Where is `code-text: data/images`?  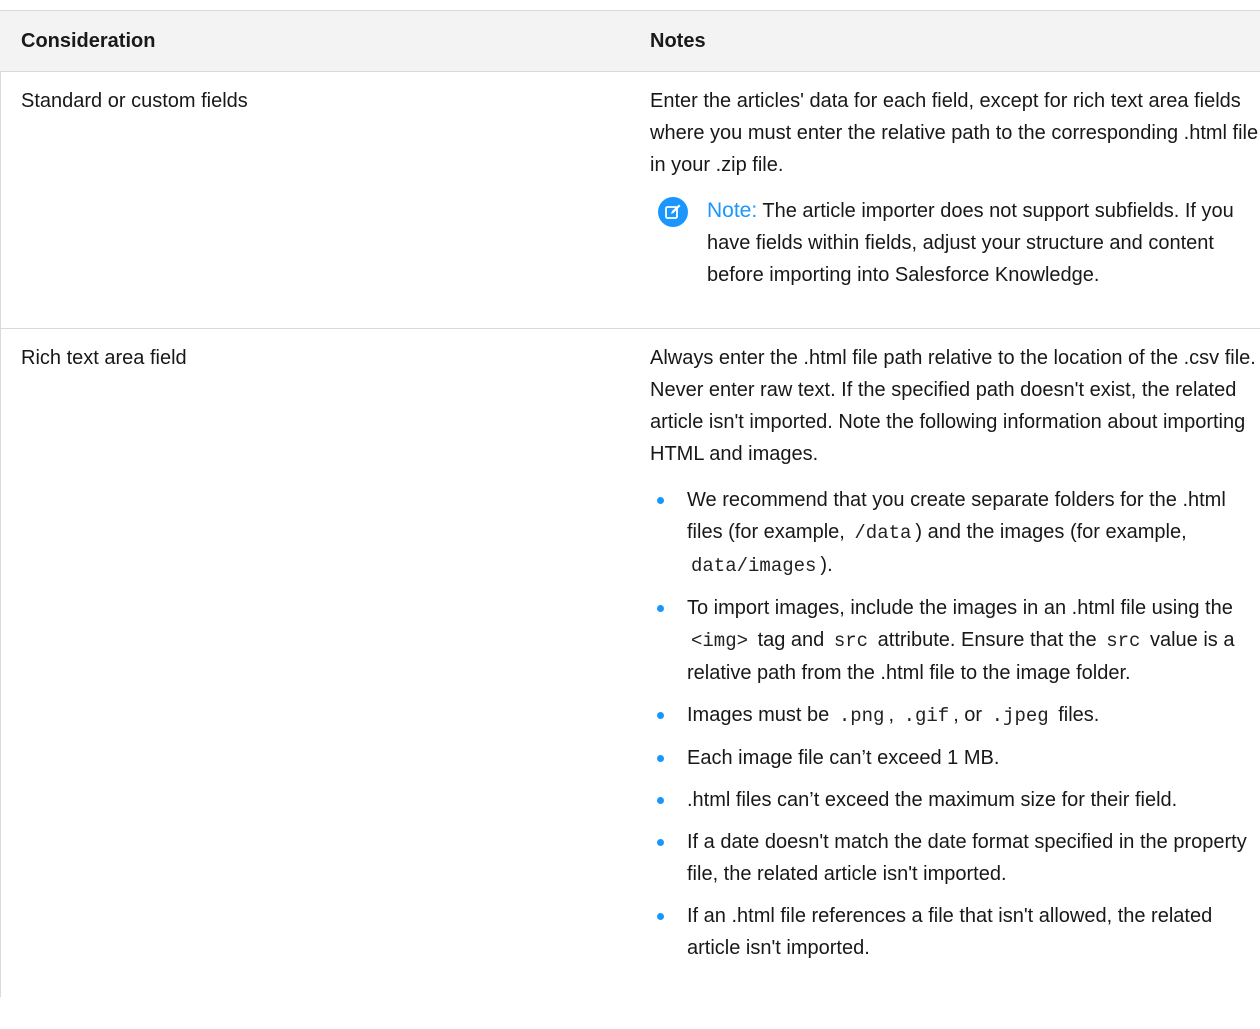 code-text: data/images is located at coordinates (754, 566).